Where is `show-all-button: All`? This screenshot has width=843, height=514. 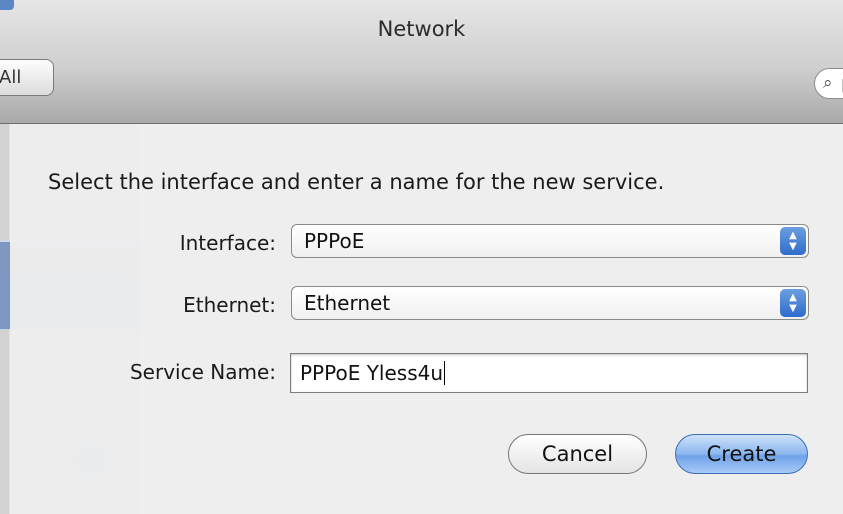 show-all-button: All is located at coordinates (27, 77).